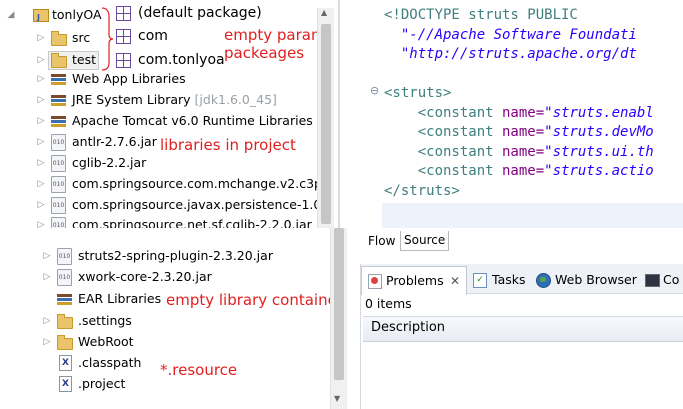 This screenshot has height=409, width=683. What do you see at coordinates (518, 34) in the screenshot?
I see `public-id: "-//Apache Software Foundati` at bounding box center [518, 34].